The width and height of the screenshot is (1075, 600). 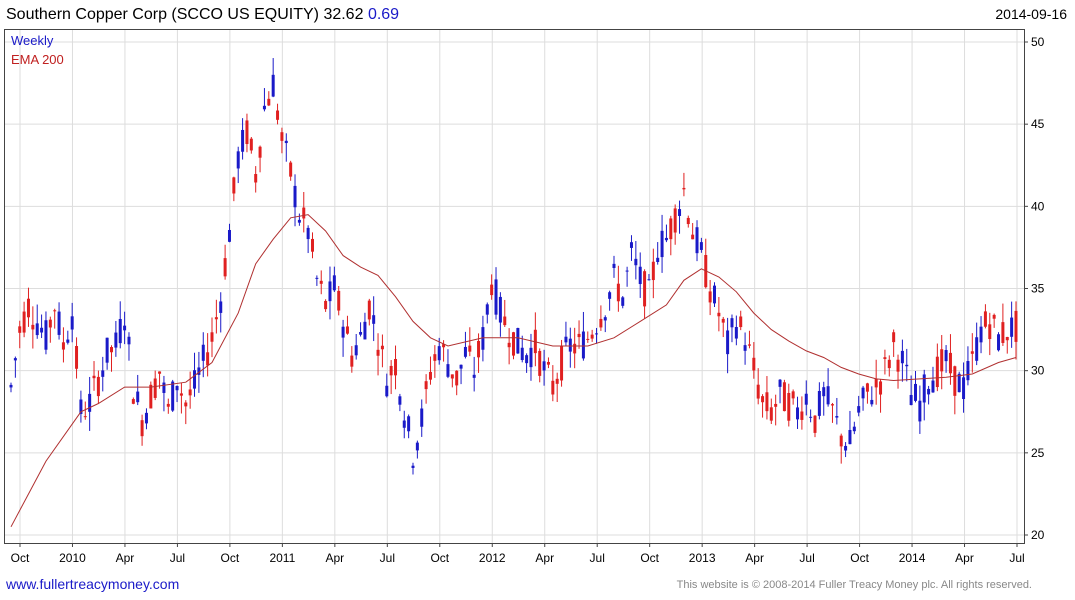 I want to click on x-tick-label: 2012, so click(x=492, y=558).